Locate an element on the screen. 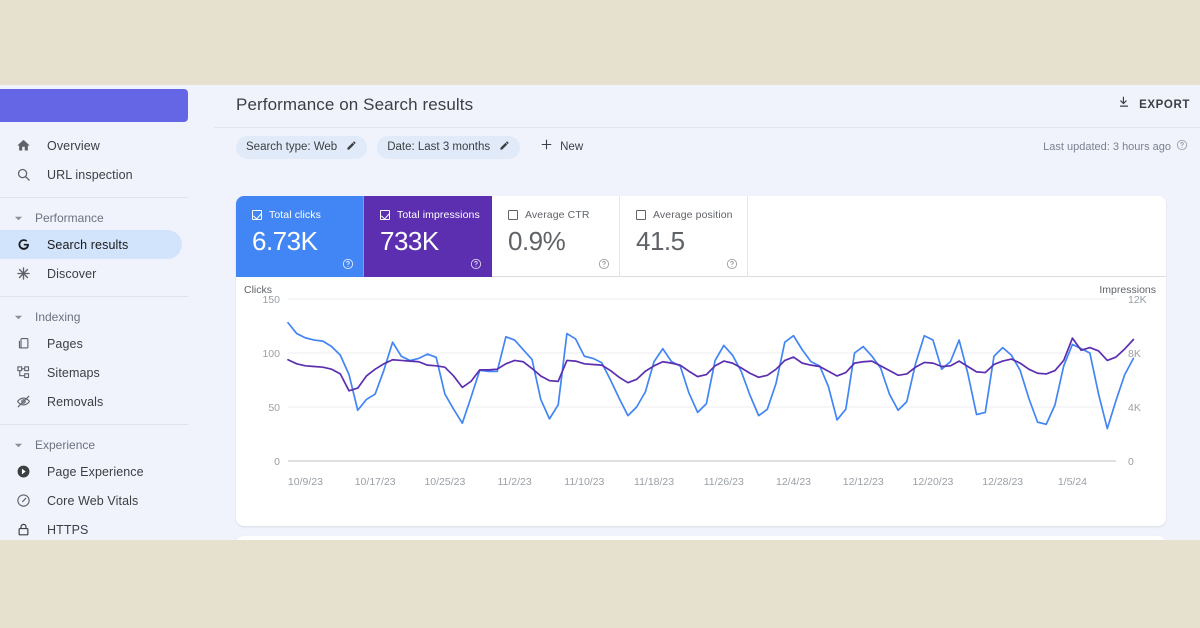 Image resolution: width=1200 pixels, height=628 pixels. sparkle-icon is located at coordinates (23, 274).